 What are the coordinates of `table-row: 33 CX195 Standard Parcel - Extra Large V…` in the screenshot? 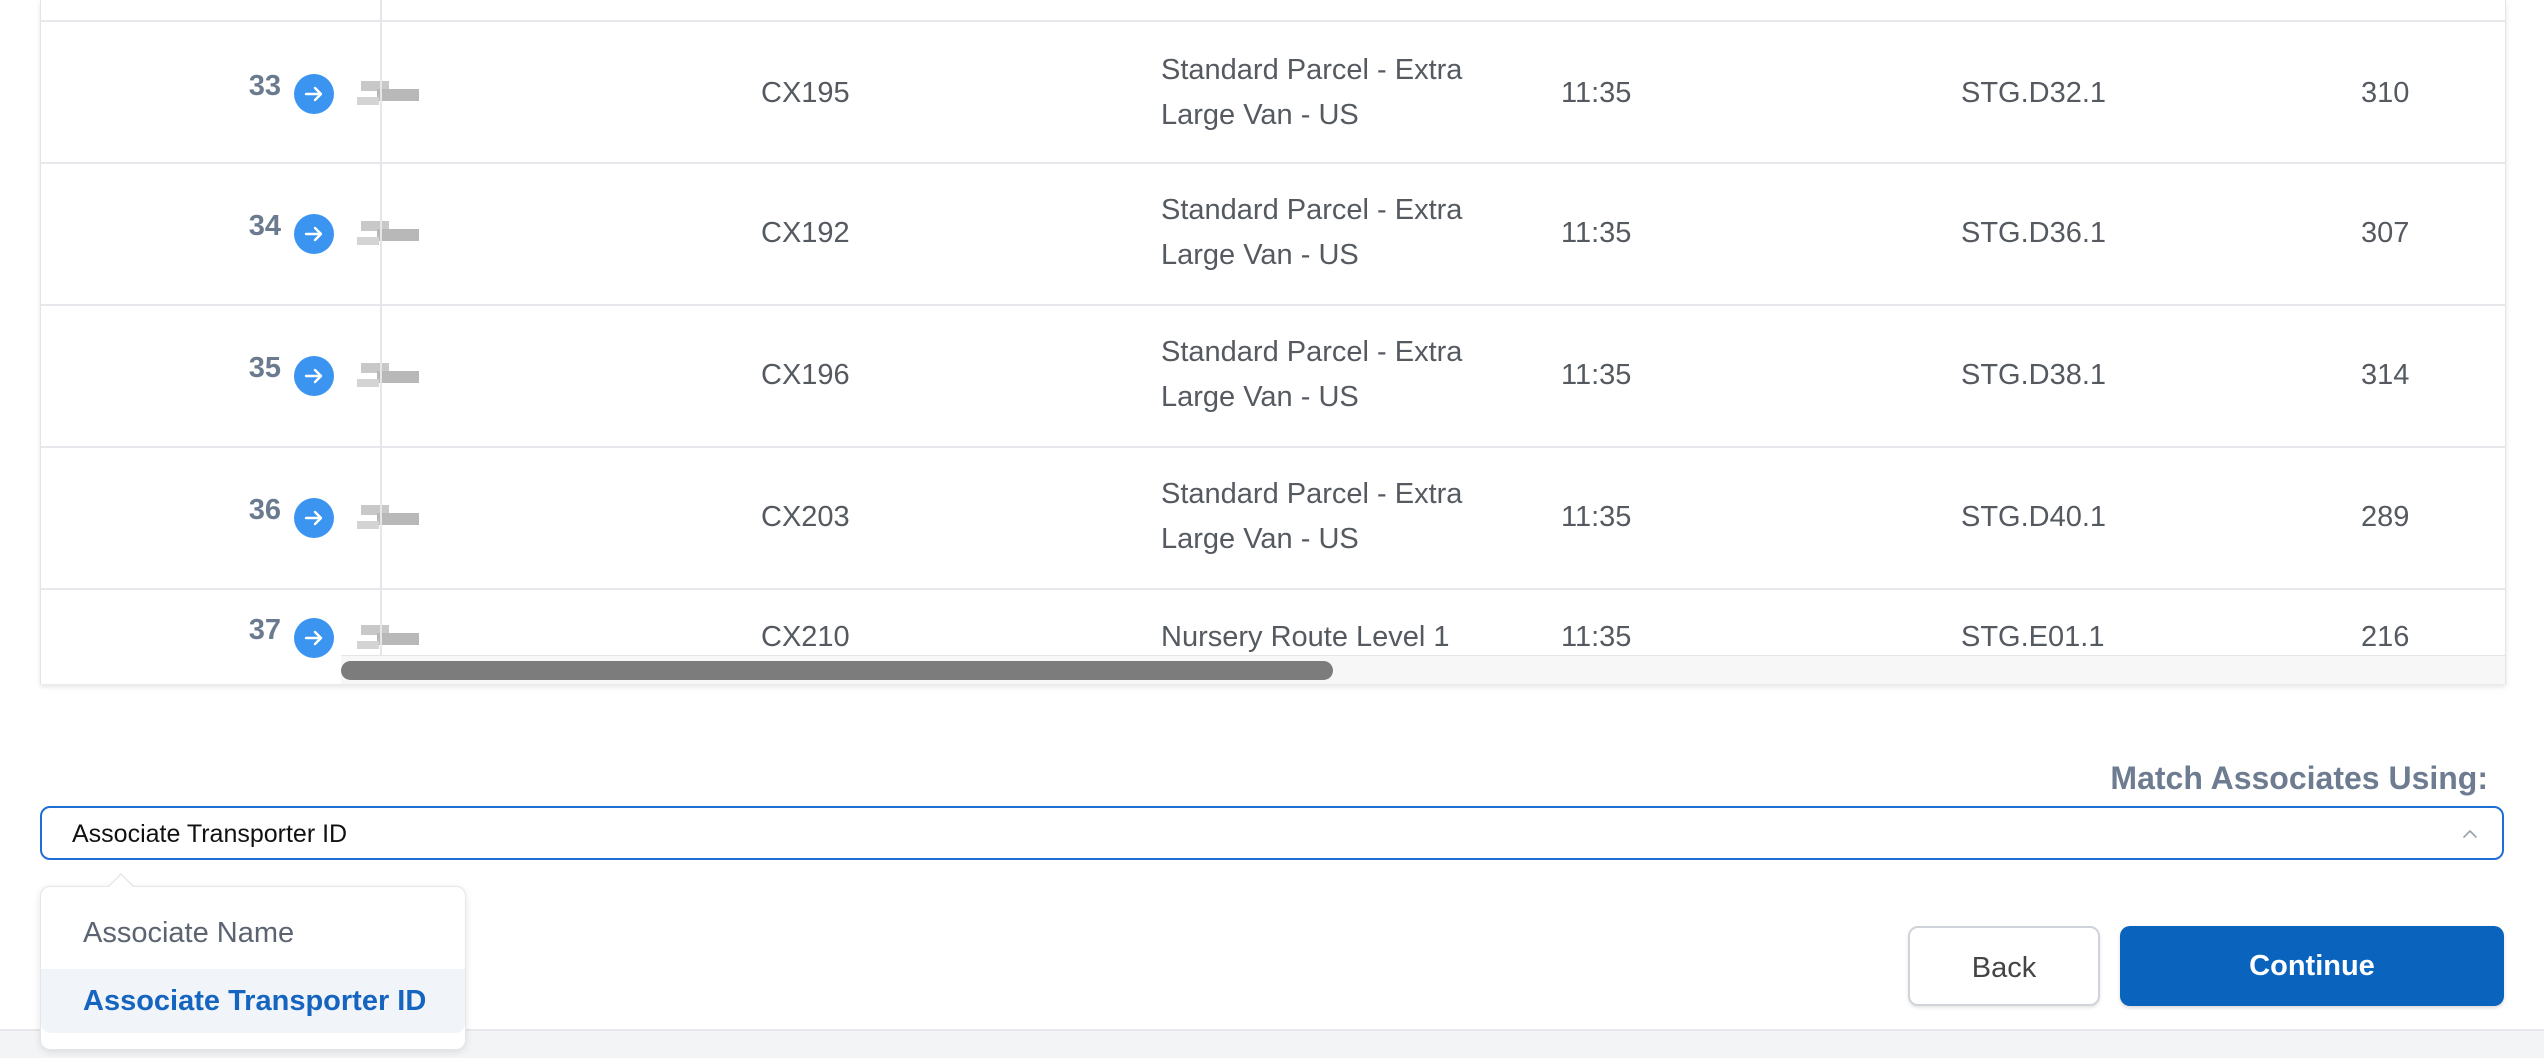 It's located at (1273, 92).